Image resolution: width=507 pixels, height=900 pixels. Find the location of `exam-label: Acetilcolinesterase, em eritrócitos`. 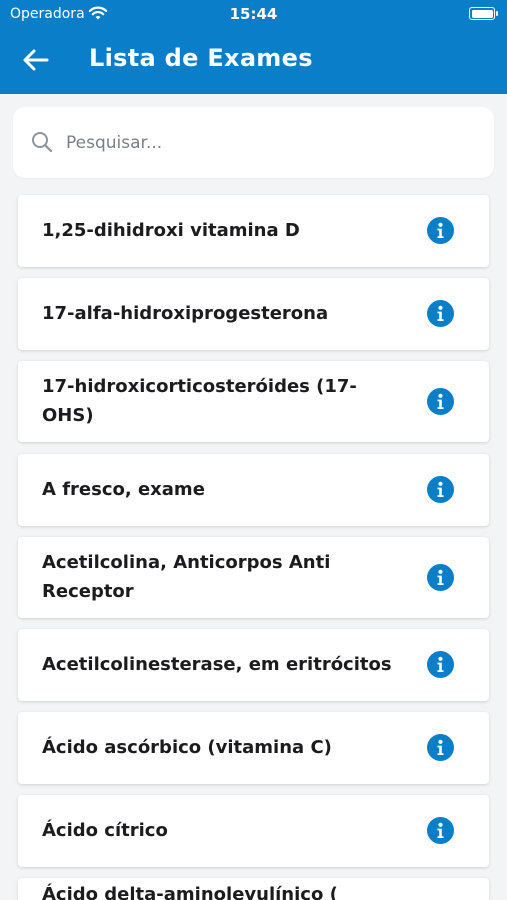

exam-label: Acetilcolinesterase, em eritrócitos is located at coordinates (217, 664).